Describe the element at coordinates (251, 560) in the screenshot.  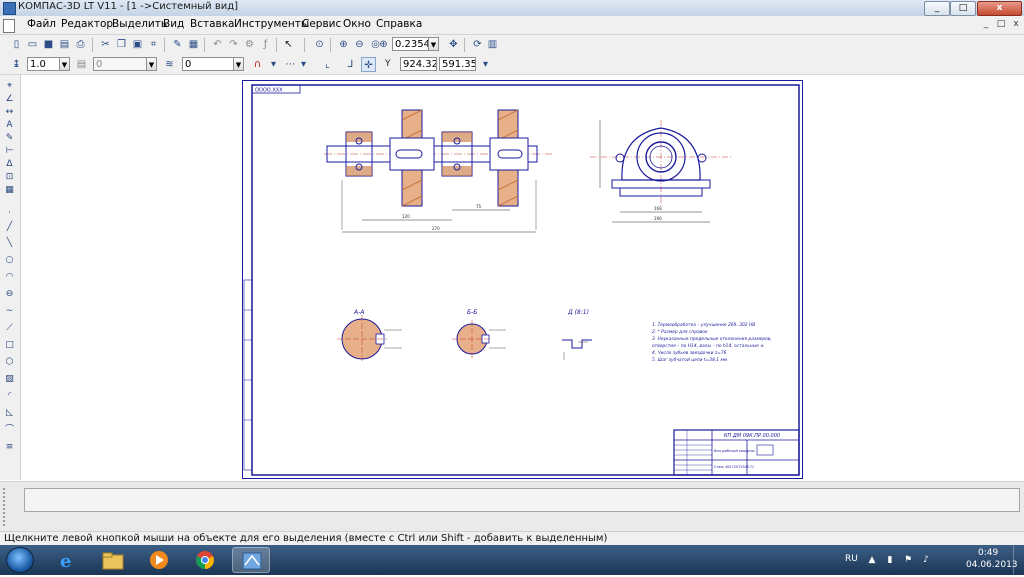
I see `kompas-taskbar-icon` at that location.